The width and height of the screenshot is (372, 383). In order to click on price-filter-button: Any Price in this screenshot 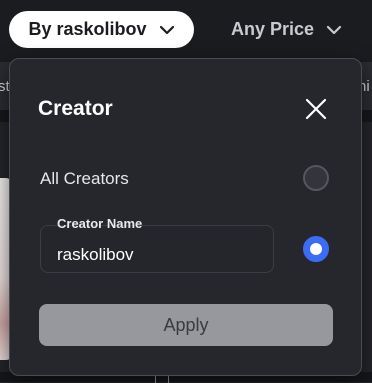, I will do `click(286, 29)`.